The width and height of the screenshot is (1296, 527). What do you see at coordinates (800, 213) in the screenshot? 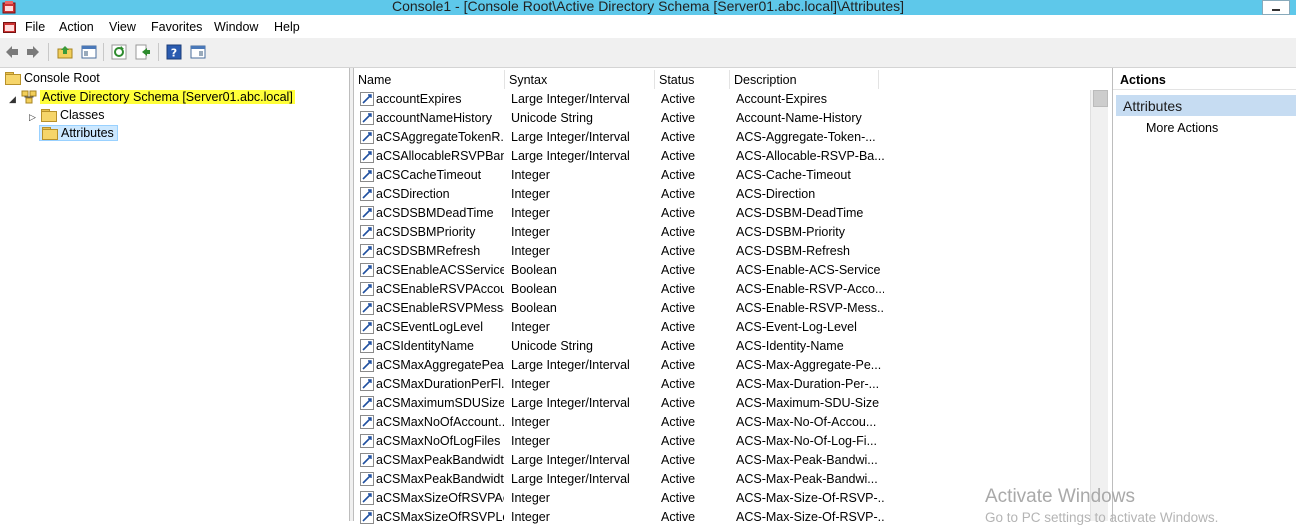
I see `cell-description: ACS-DSBM-DeadTime` at bounding box center [800, 213].